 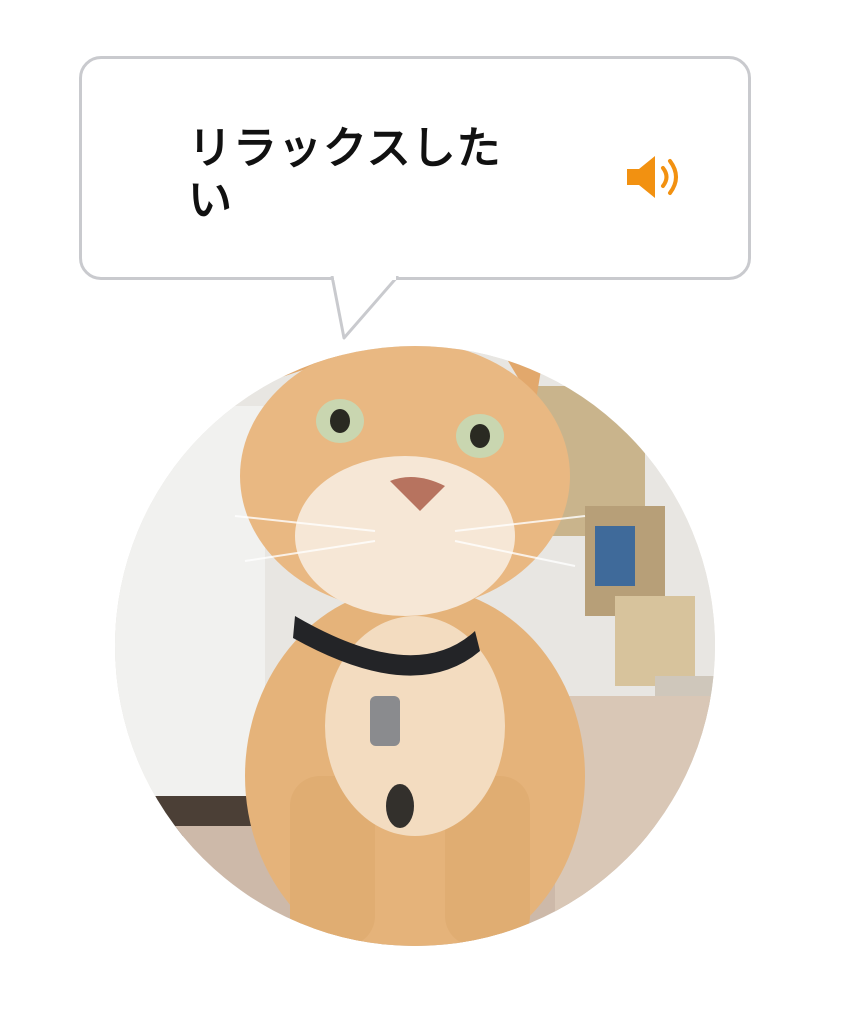 What do you see at coordinates (656, 177) in the screenshot?
I see `speaker-sound-icon` at bounding box center [656, 177].